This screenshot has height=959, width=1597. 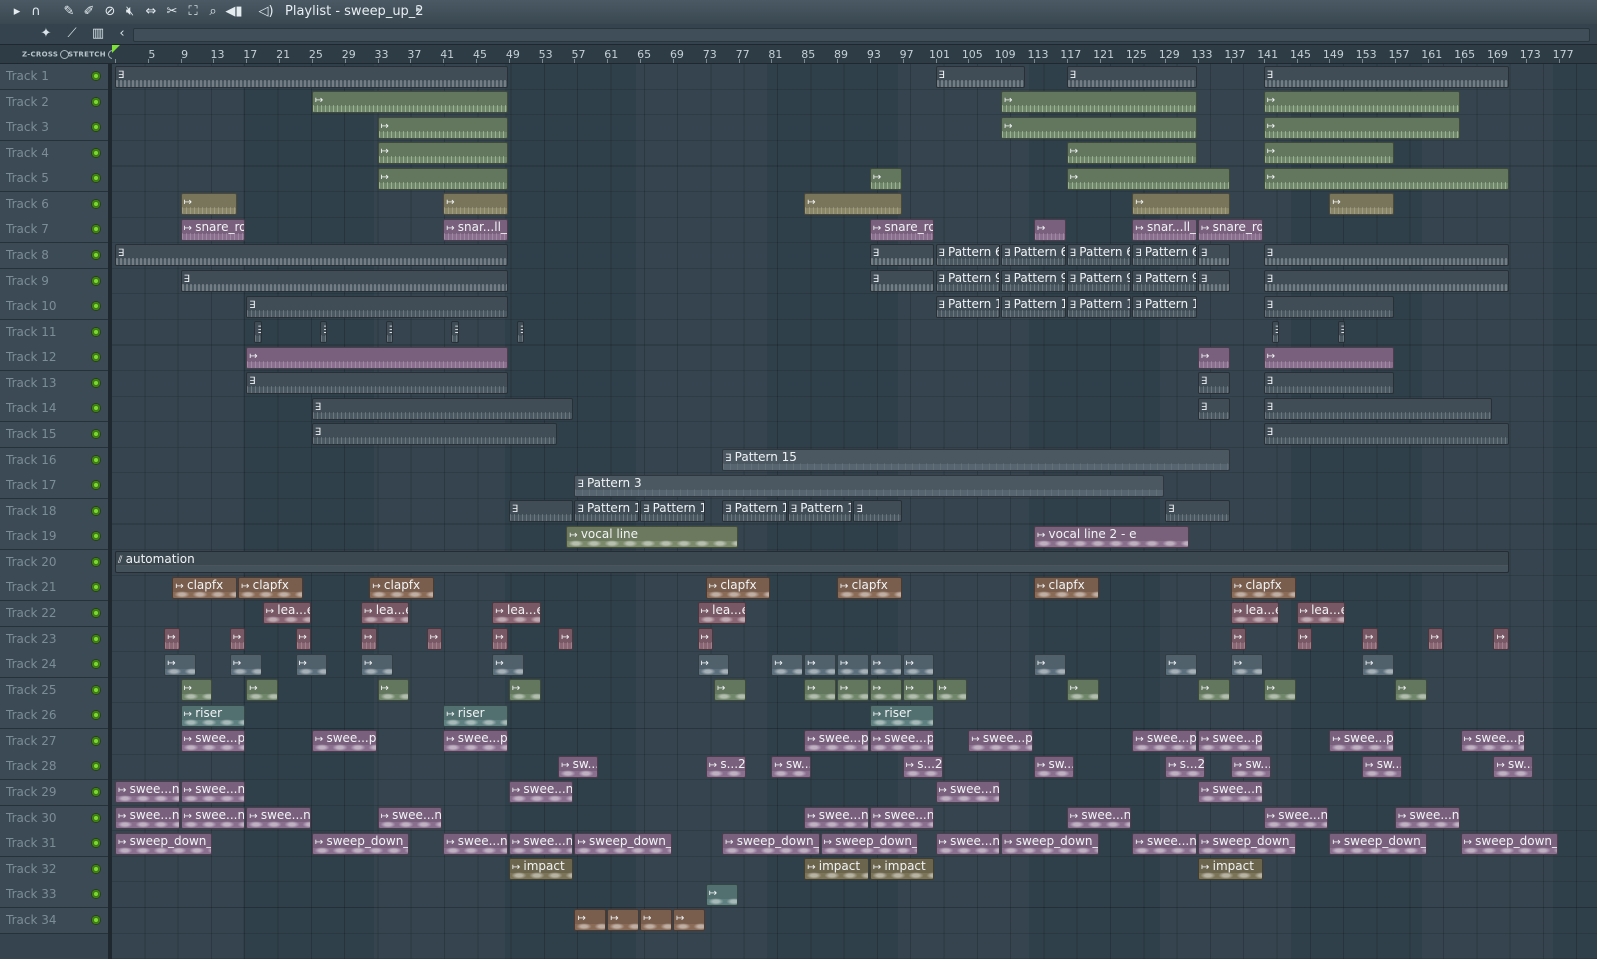 What do you see at coordinates (652, 536) in the screenshot?
I see `playlist-clip: ↦ vocal line` at bounding box center [652, 536].